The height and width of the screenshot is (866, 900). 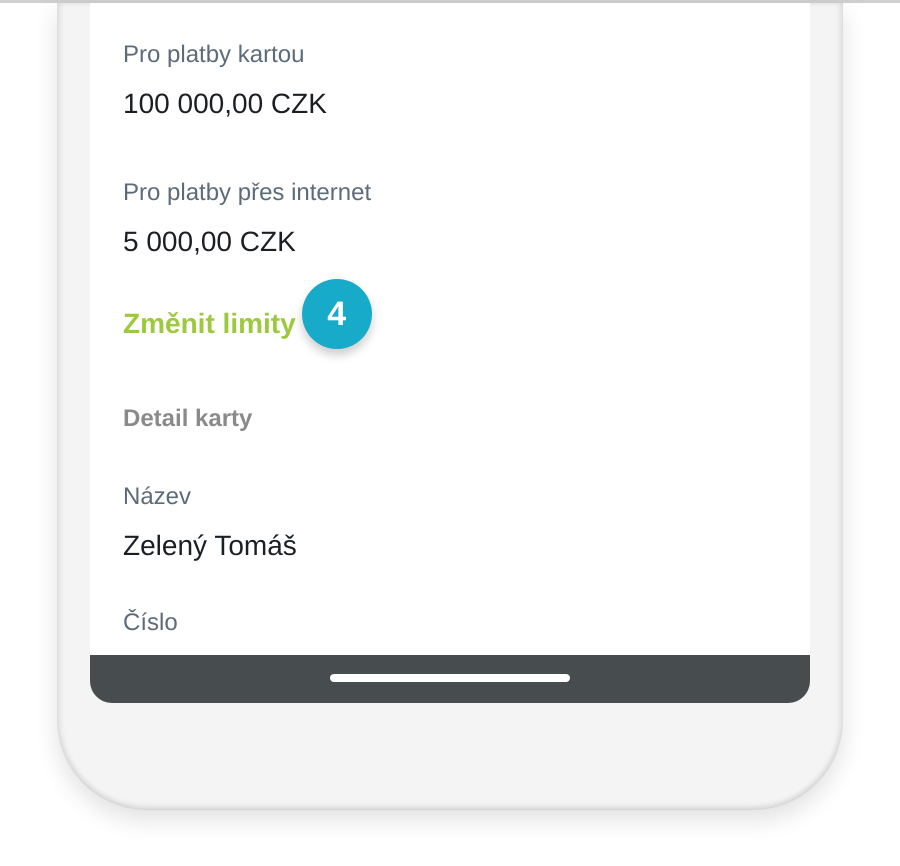 I want to click on field-value: Zelený Tomáš, so click(x=210, y=546).